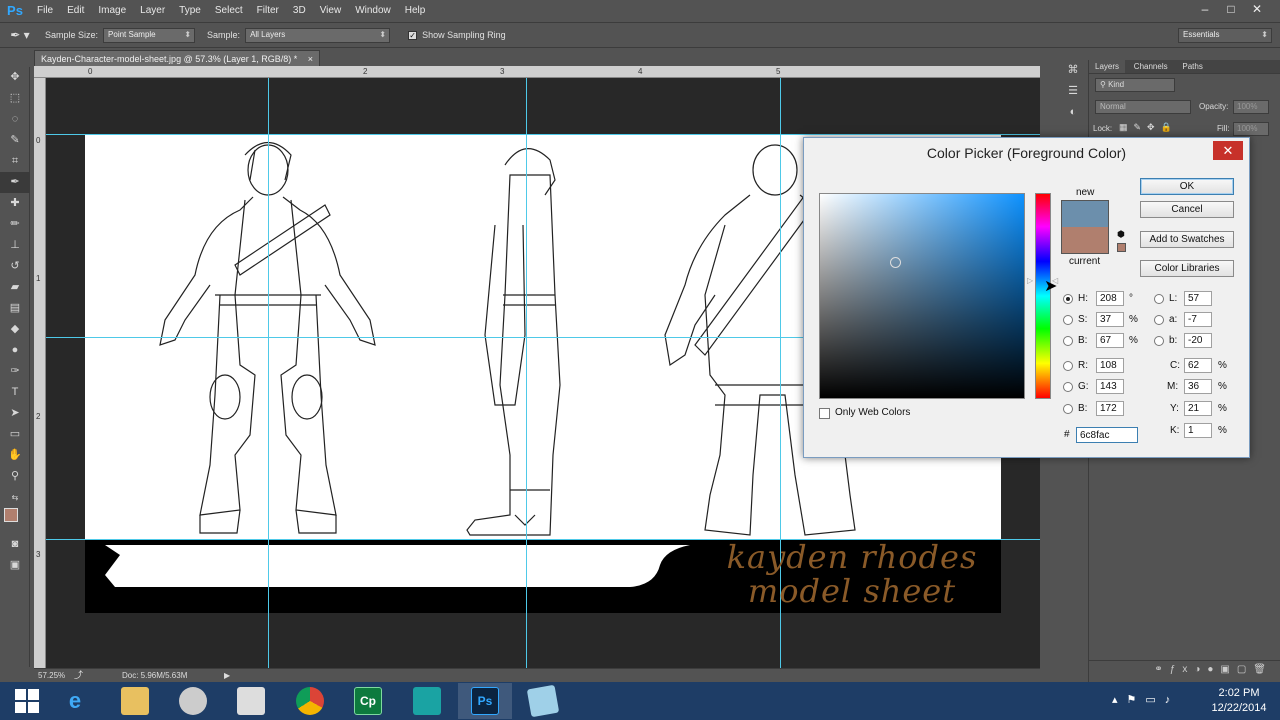  I want to click on tab-layers: Layers, so click(1107, 66).